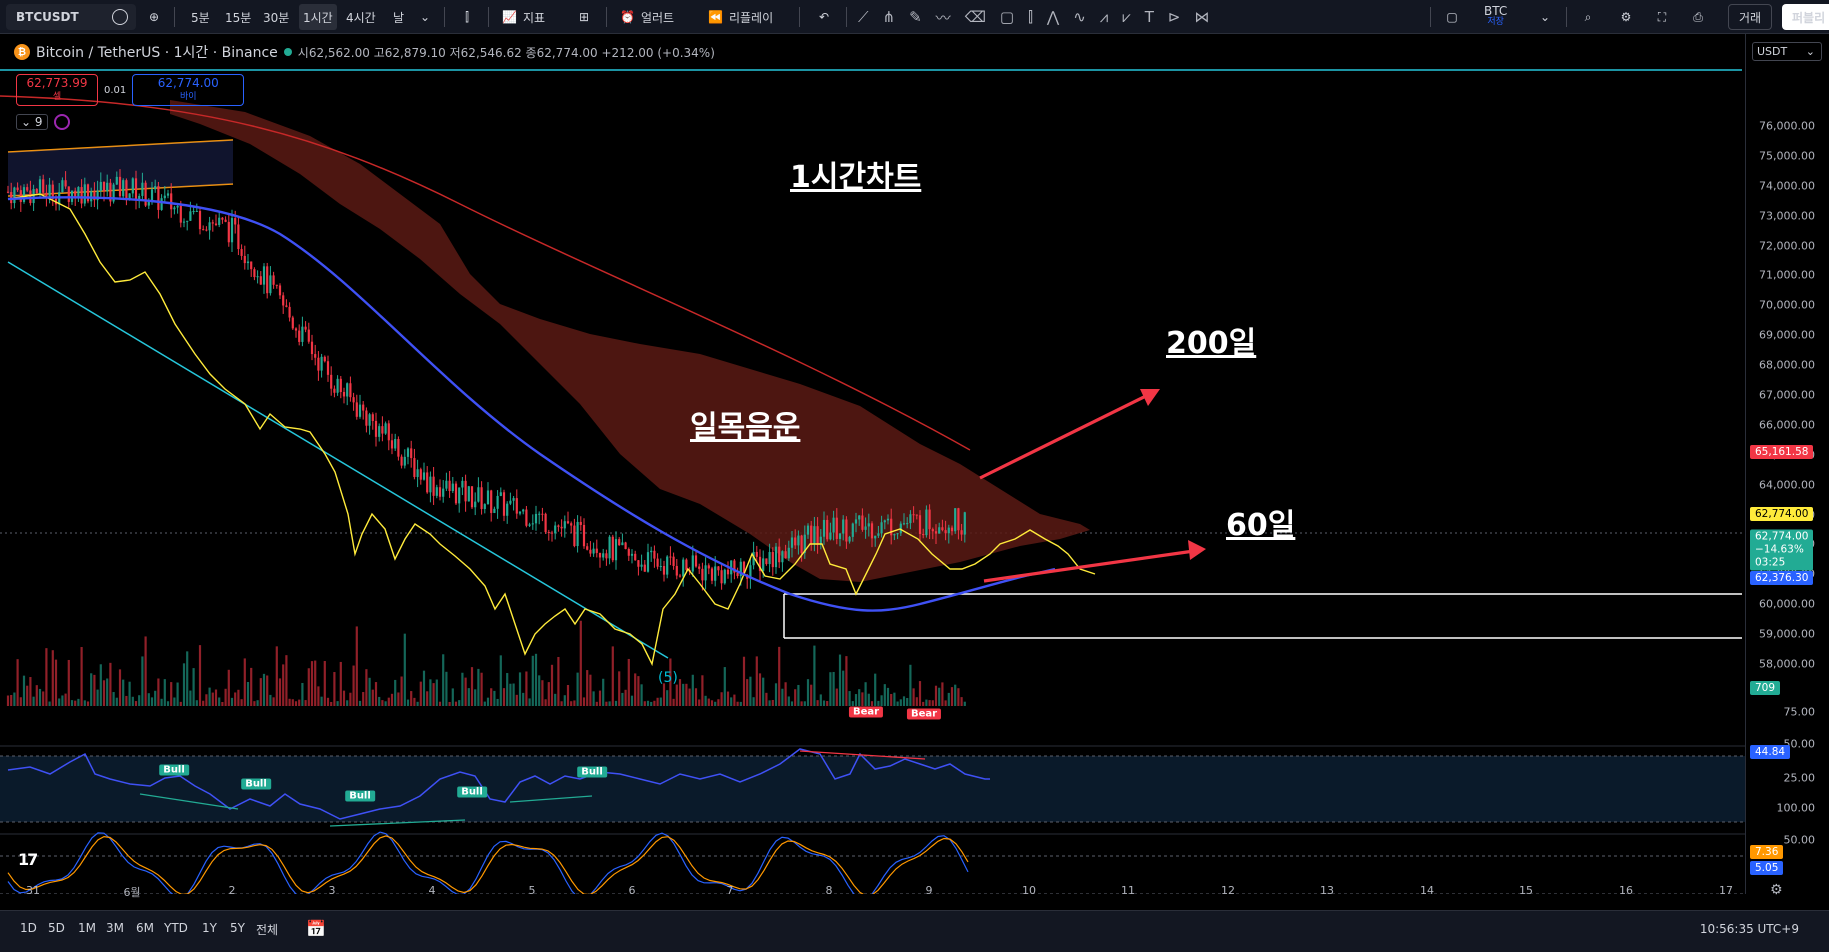 Image resolution: width=1829 pixels, height=952 pixels. Describe the element at coordinates (1662, 17) in the screenshot. I see `fullscreen-icon: ⛶` at that location.